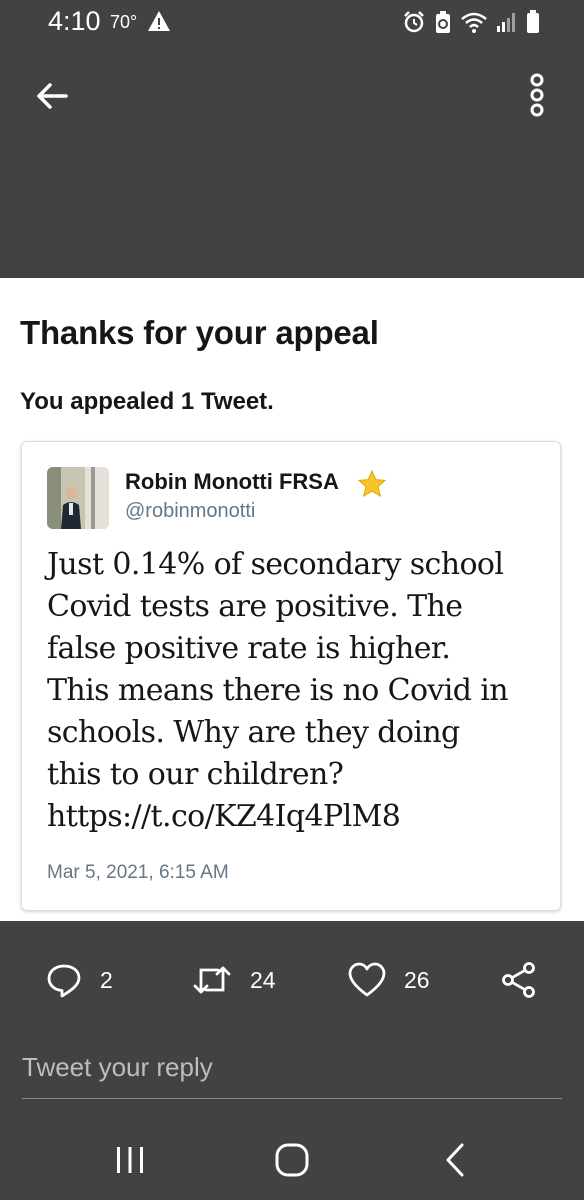  What do you see at coordinates (506, 22) in the screenshot?
I see `signal-icon` at bounding box center [506, 22].